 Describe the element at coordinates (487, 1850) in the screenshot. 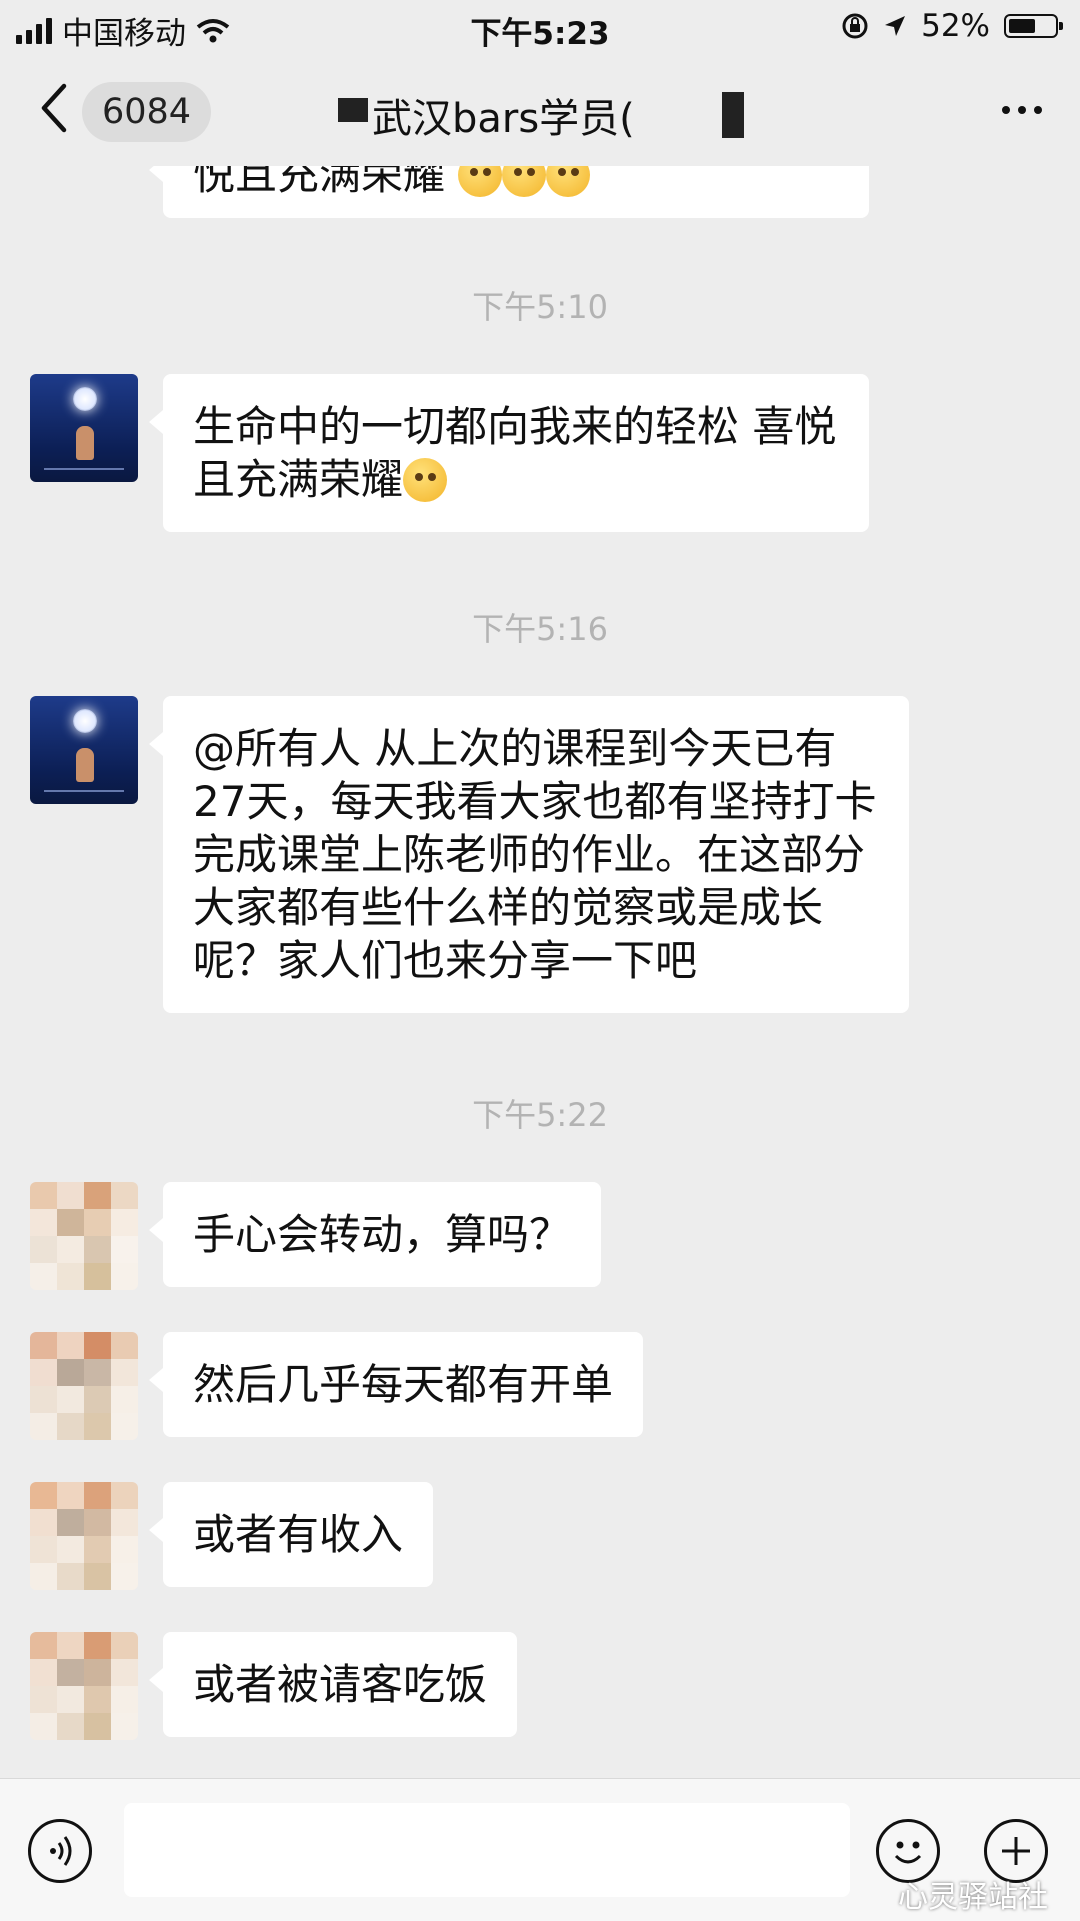

I see `message-input` at that location.